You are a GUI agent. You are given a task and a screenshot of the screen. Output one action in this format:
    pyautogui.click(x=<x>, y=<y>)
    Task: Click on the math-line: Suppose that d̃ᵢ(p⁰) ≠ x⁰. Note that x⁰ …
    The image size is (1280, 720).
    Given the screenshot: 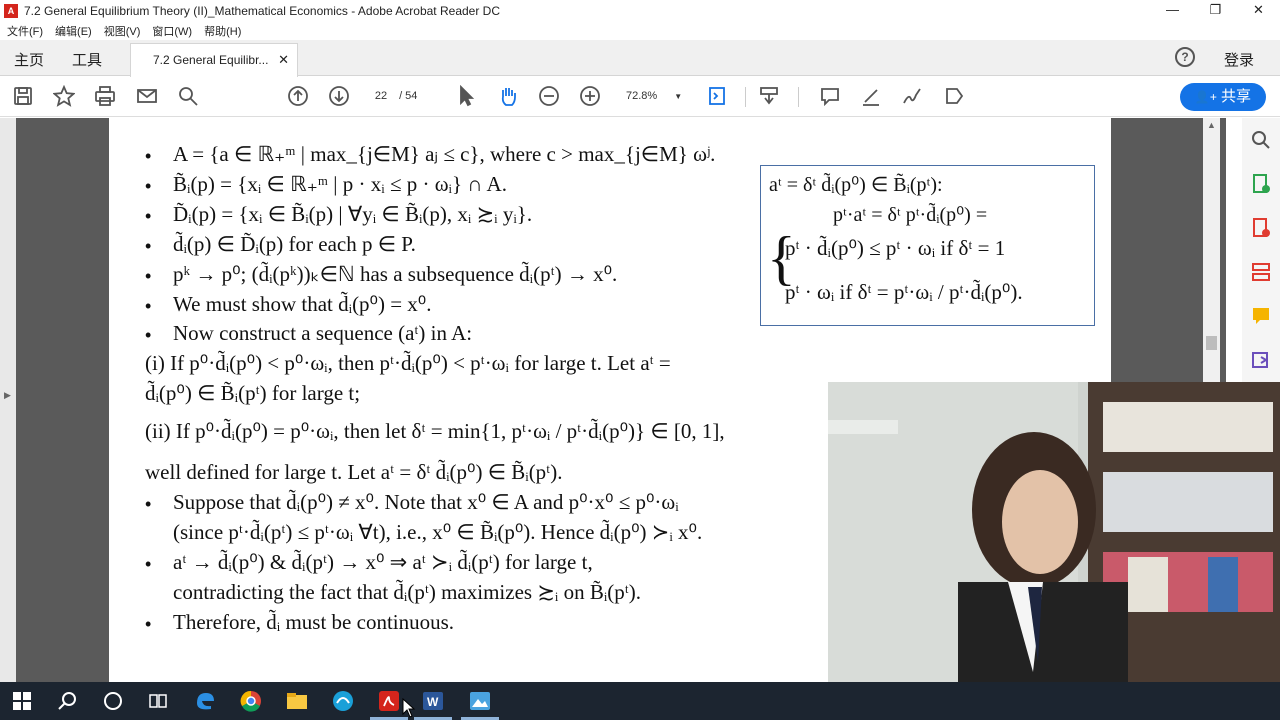 What is the action you would take?
    pyautogui.click(x=426, y=502)
    